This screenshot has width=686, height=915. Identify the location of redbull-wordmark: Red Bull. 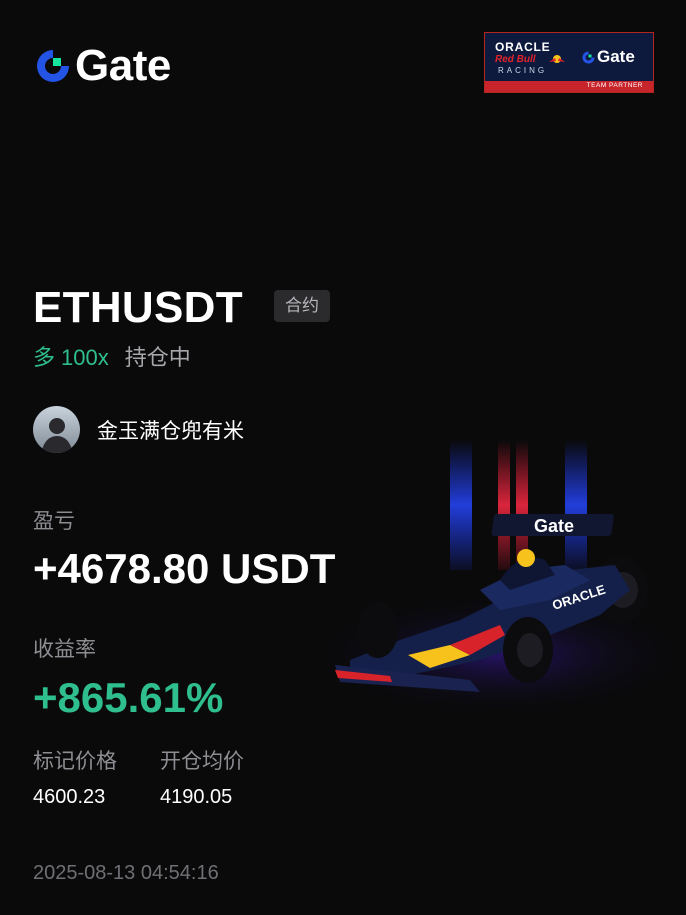
(515, 59).